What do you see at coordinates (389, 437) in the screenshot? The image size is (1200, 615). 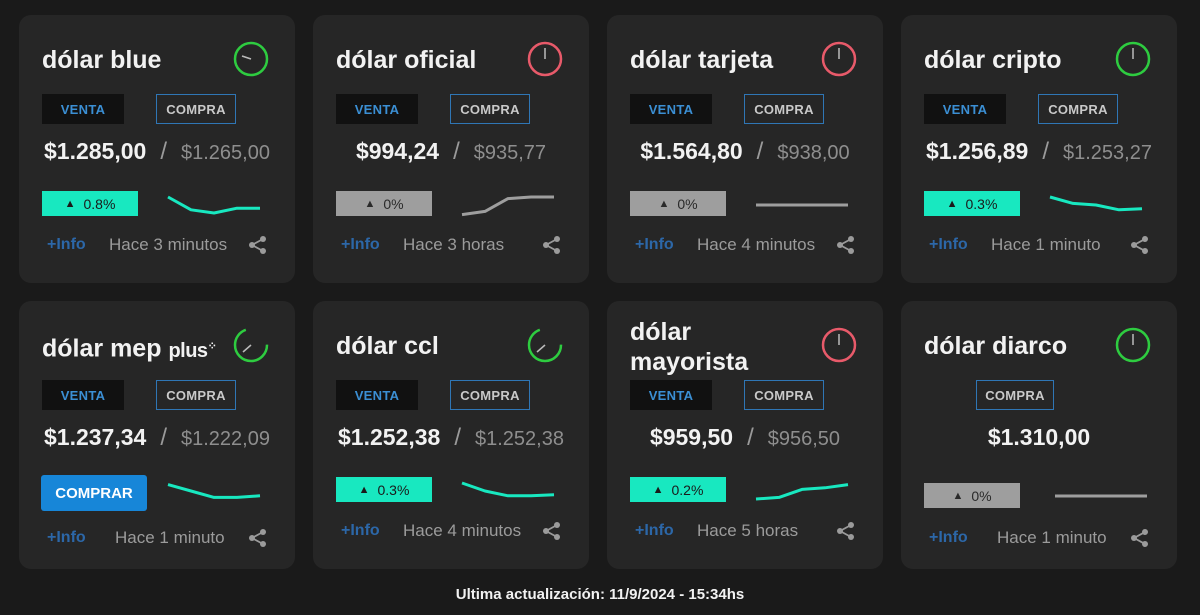 I see `sell-price: $1.252,38` at bounding box center [389, 437].